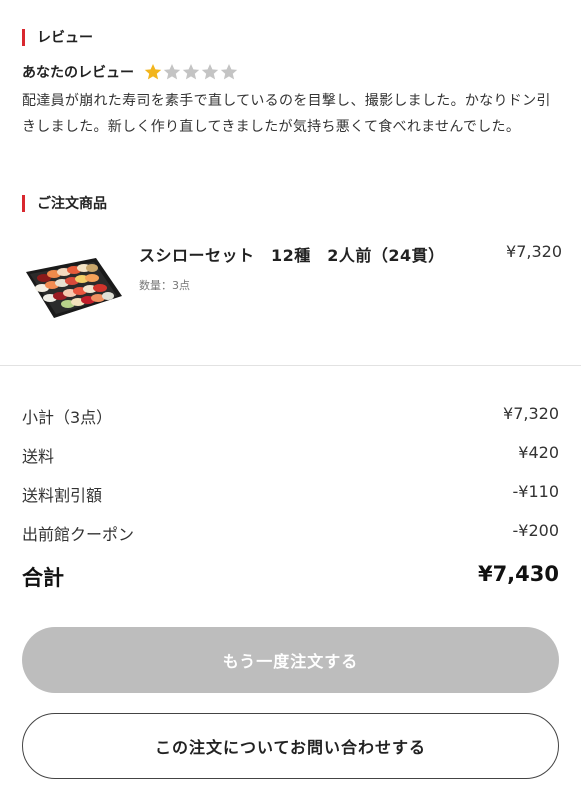 The width and height of the screenshot is (581, 800). Describe the element at coordinates (67, 417) in the screenshot. I see `subtotal-label: 小計（3点）` at that location.